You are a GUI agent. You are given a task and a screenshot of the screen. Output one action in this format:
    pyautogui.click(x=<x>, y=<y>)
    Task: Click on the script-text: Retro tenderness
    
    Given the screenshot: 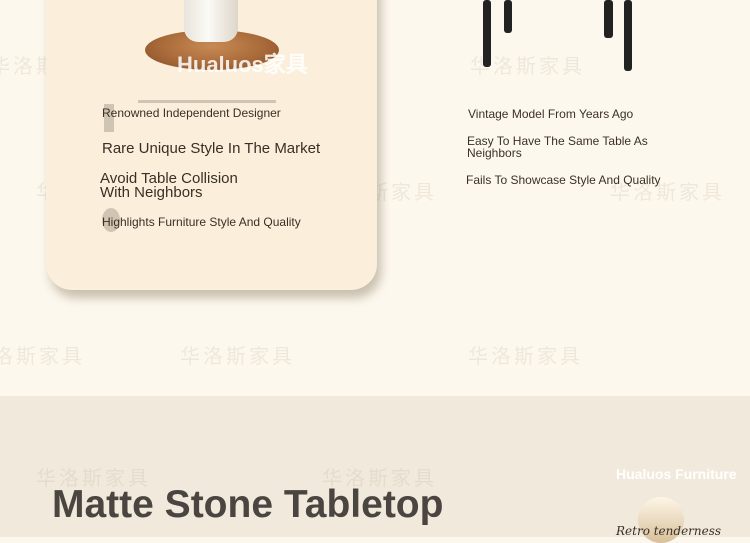 What is the action you would take?
    pyautogui.click(x=669, y=531)
    